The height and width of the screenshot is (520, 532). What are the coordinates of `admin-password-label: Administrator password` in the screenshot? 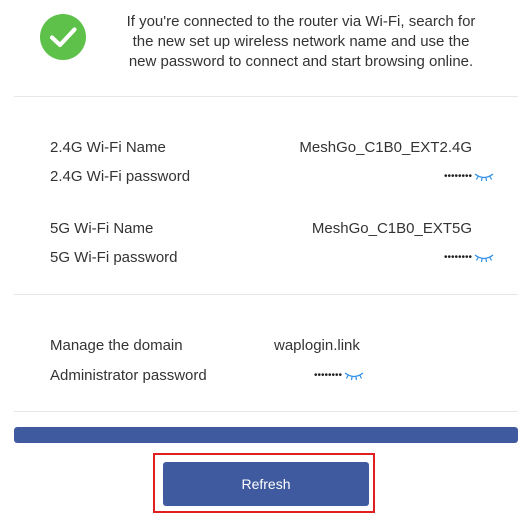 It's located at (128, 375).